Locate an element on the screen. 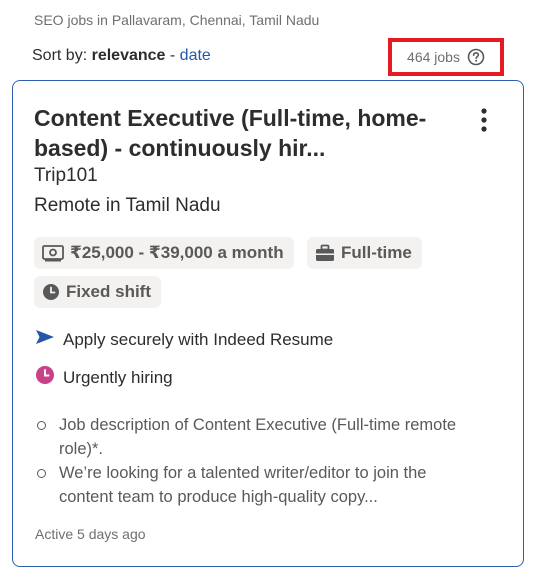 The image size is (536, 576). job-type-chip: Full-time is located at coordinates (364, 253).